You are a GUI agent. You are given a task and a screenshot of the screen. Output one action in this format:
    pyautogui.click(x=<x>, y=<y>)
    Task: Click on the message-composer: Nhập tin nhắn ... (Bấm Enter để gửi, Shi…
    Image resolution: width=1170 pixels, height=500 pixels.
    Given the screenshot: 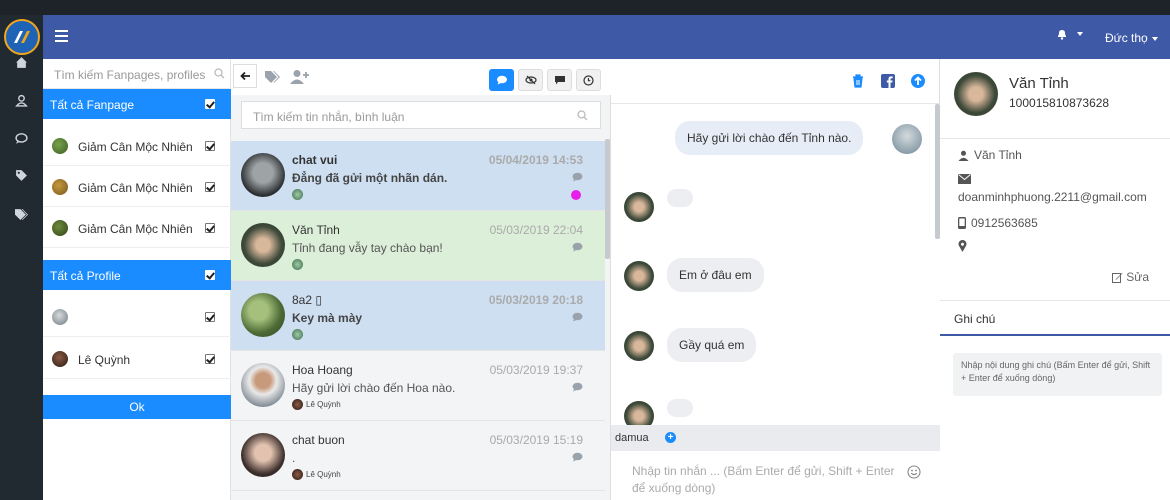 What is the action you would take?
    pyautogui.click(x=775, y=475)
    